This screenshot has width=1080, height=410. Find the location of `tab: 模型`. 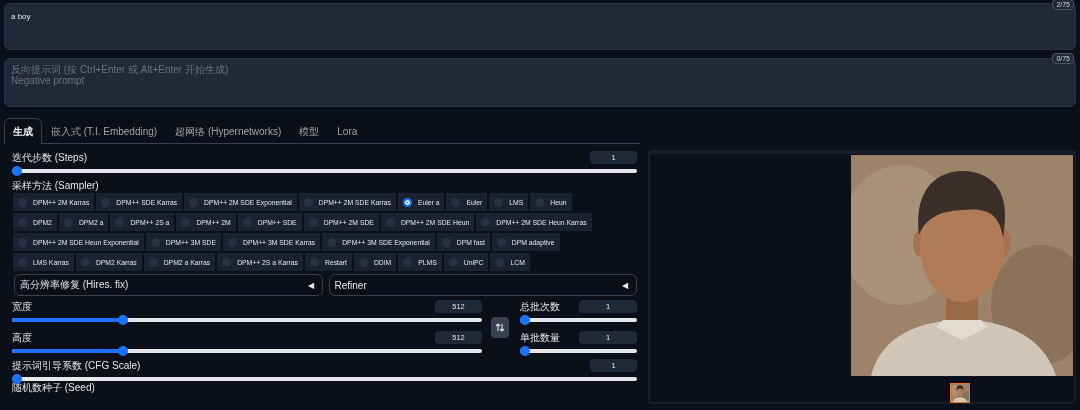

tab: 模型 is located at coordinates (309, 131).